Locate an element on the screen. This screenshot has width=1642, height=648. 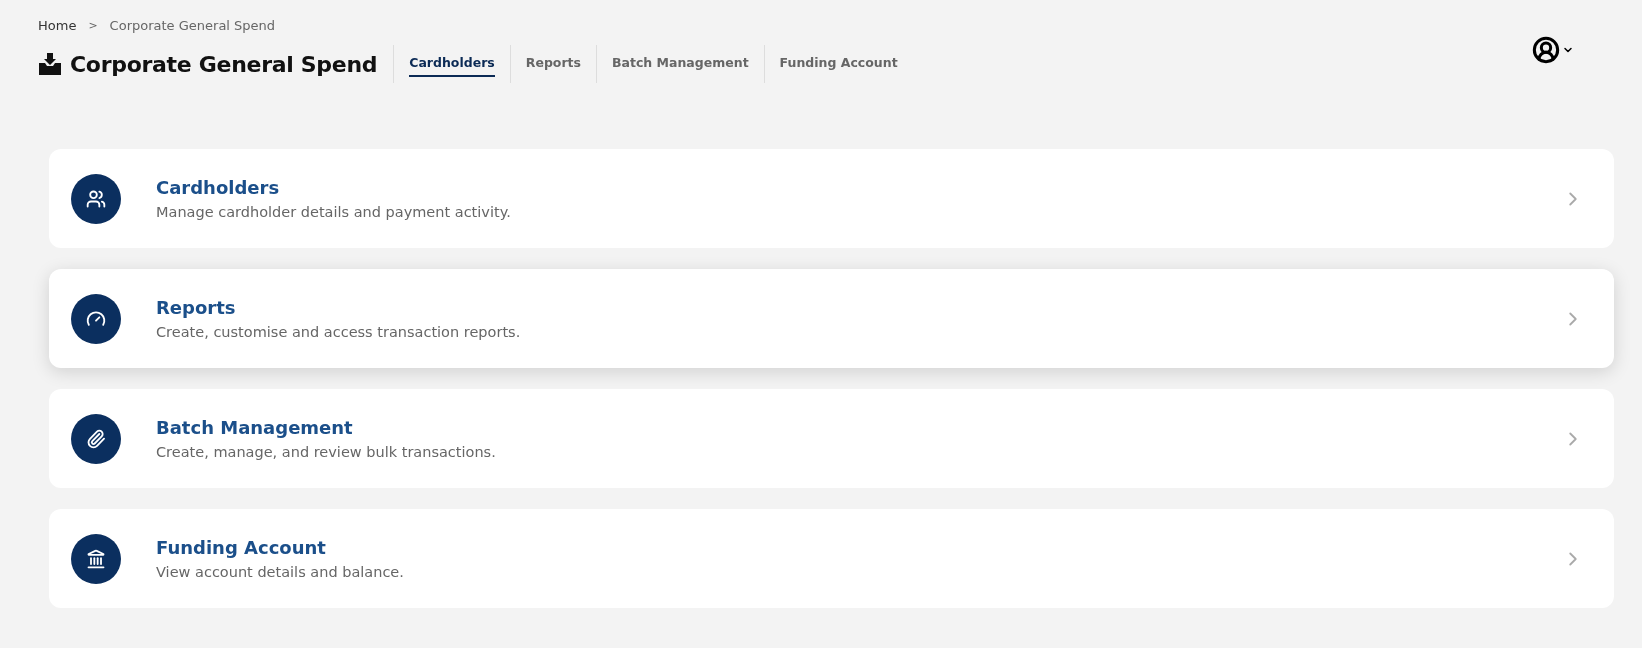
card-description: Create, customise and access transaction reports. is located at coordinates (339, 332).